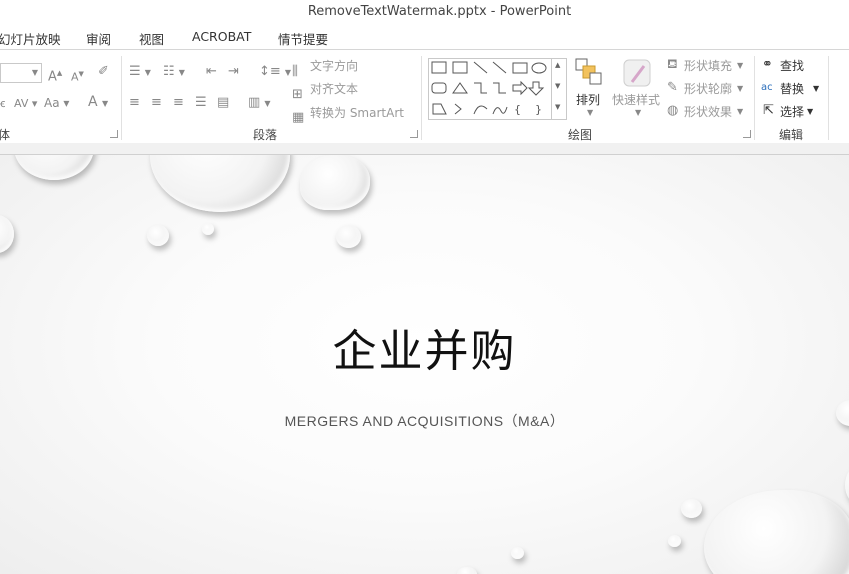 The image size is (849, 574). What do you see at coordinates (201, 103) in the screenshot?
I see `justify-icon: ☰` at bounding box center [201, 103].